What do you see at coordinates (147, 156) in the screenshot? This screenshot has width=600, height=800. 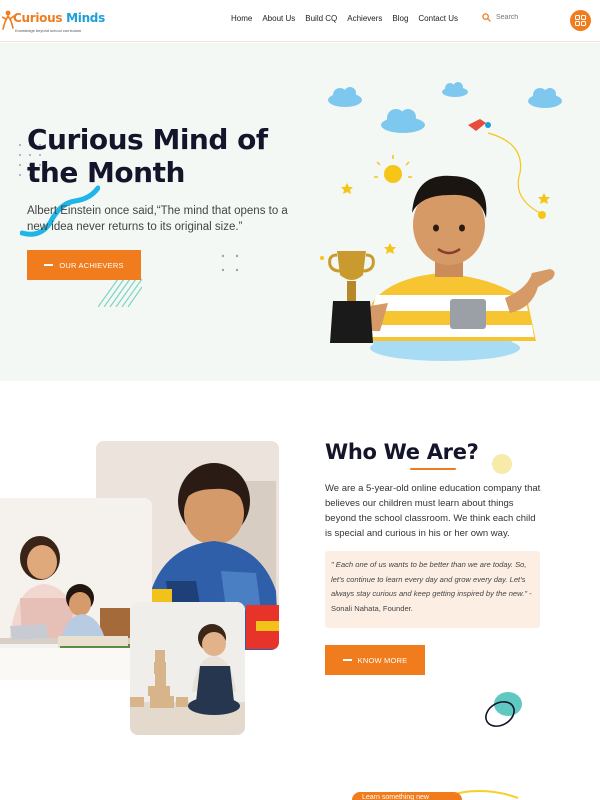 I see `hero-title: Curious Mind of the Month` at bounding box center [147, 156].